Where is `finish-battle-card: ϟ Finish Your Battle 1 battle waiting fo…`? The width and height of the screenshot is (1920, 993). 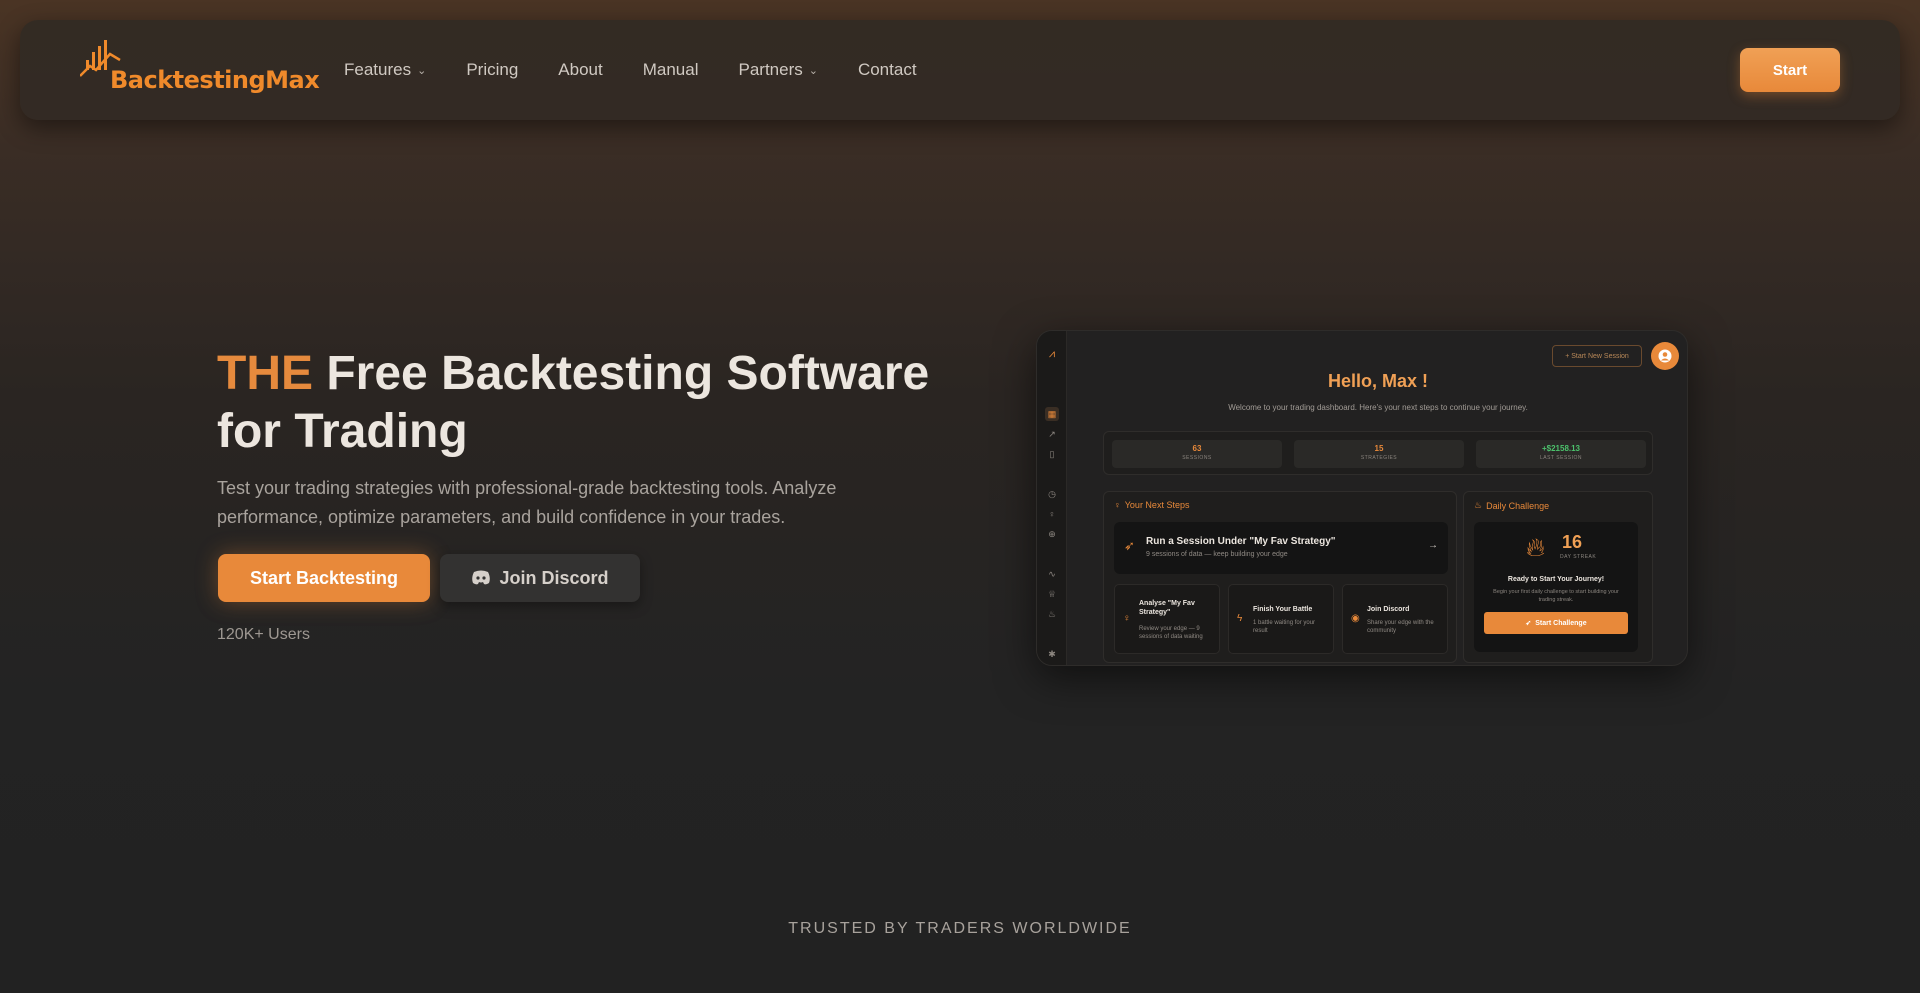 finish-battle-card: ϟ Finish Your Battle 1 battle waiting fo… is located at coordinates (1281, 619).